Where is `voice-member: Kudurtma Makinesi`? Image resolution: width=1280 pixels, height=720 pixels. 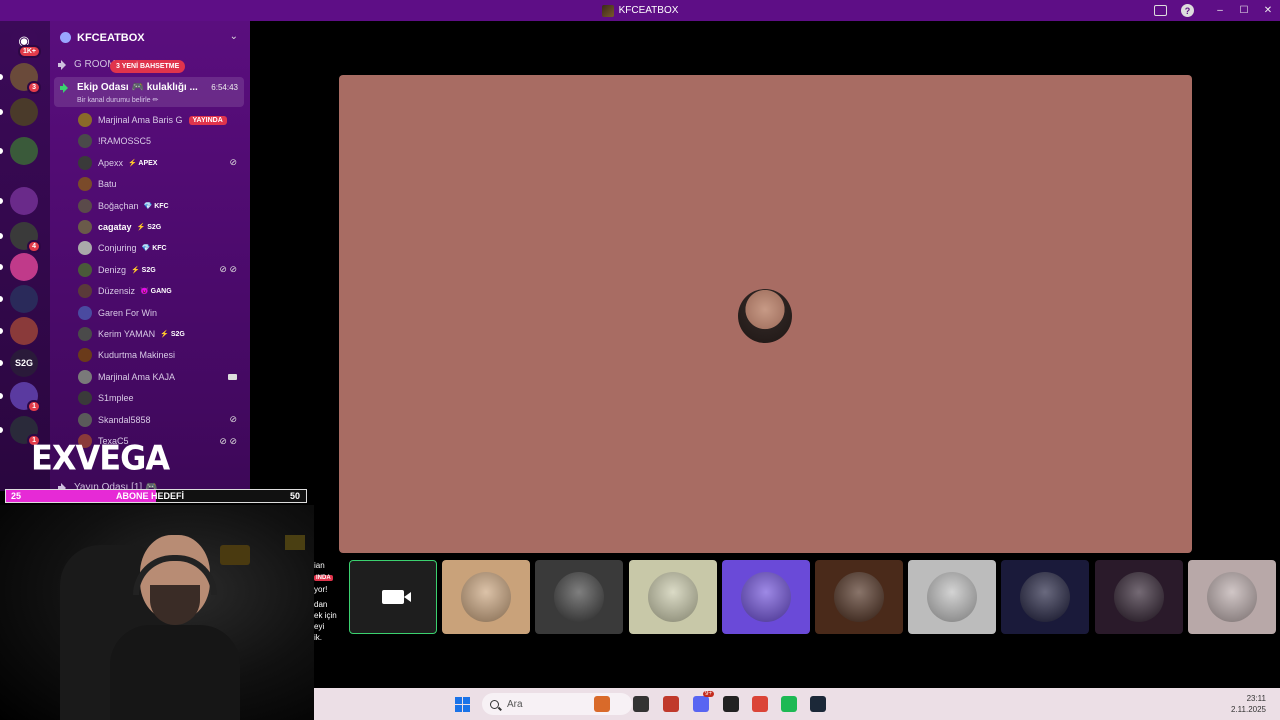
voice-member: Kudurtma Makinesi is located at coordinates (160, 355).